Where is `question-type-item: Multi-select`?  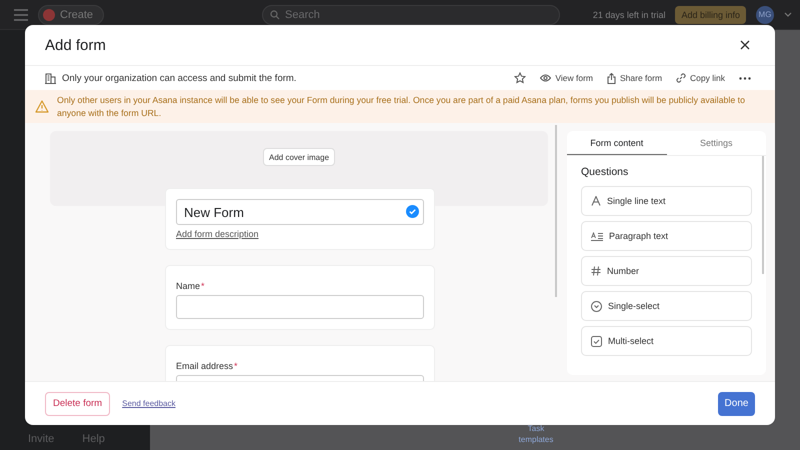 question-type-item: Multi-select is located at coordinates (666, 341).